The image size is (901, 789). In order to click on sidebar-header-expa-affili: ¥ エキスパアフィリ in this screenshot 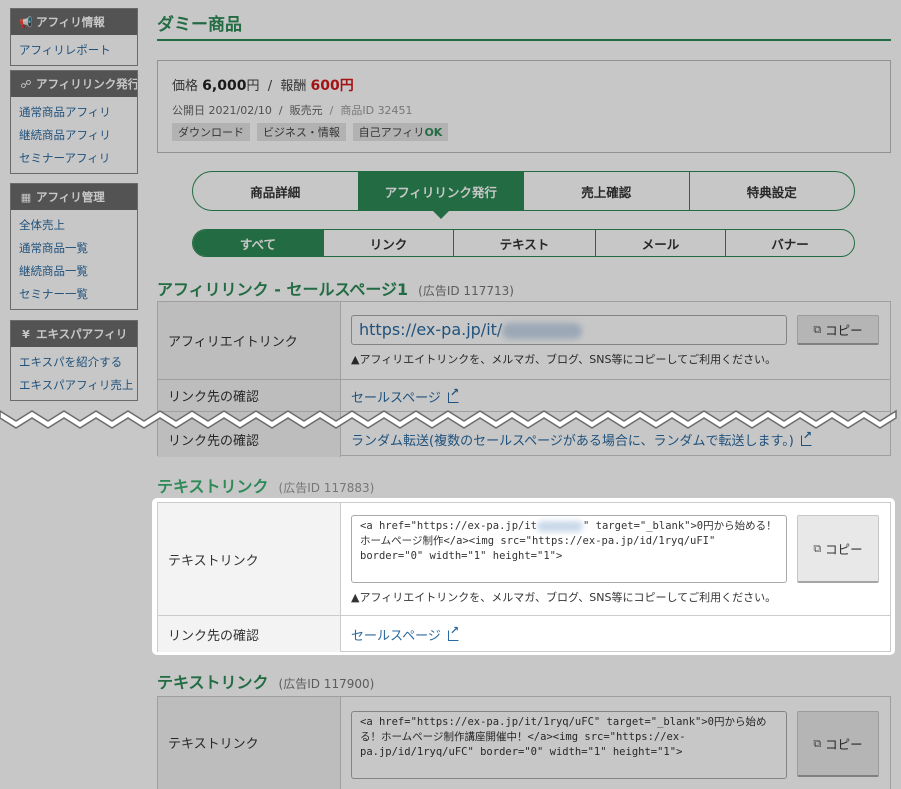, I will do `click(74, 334)`.